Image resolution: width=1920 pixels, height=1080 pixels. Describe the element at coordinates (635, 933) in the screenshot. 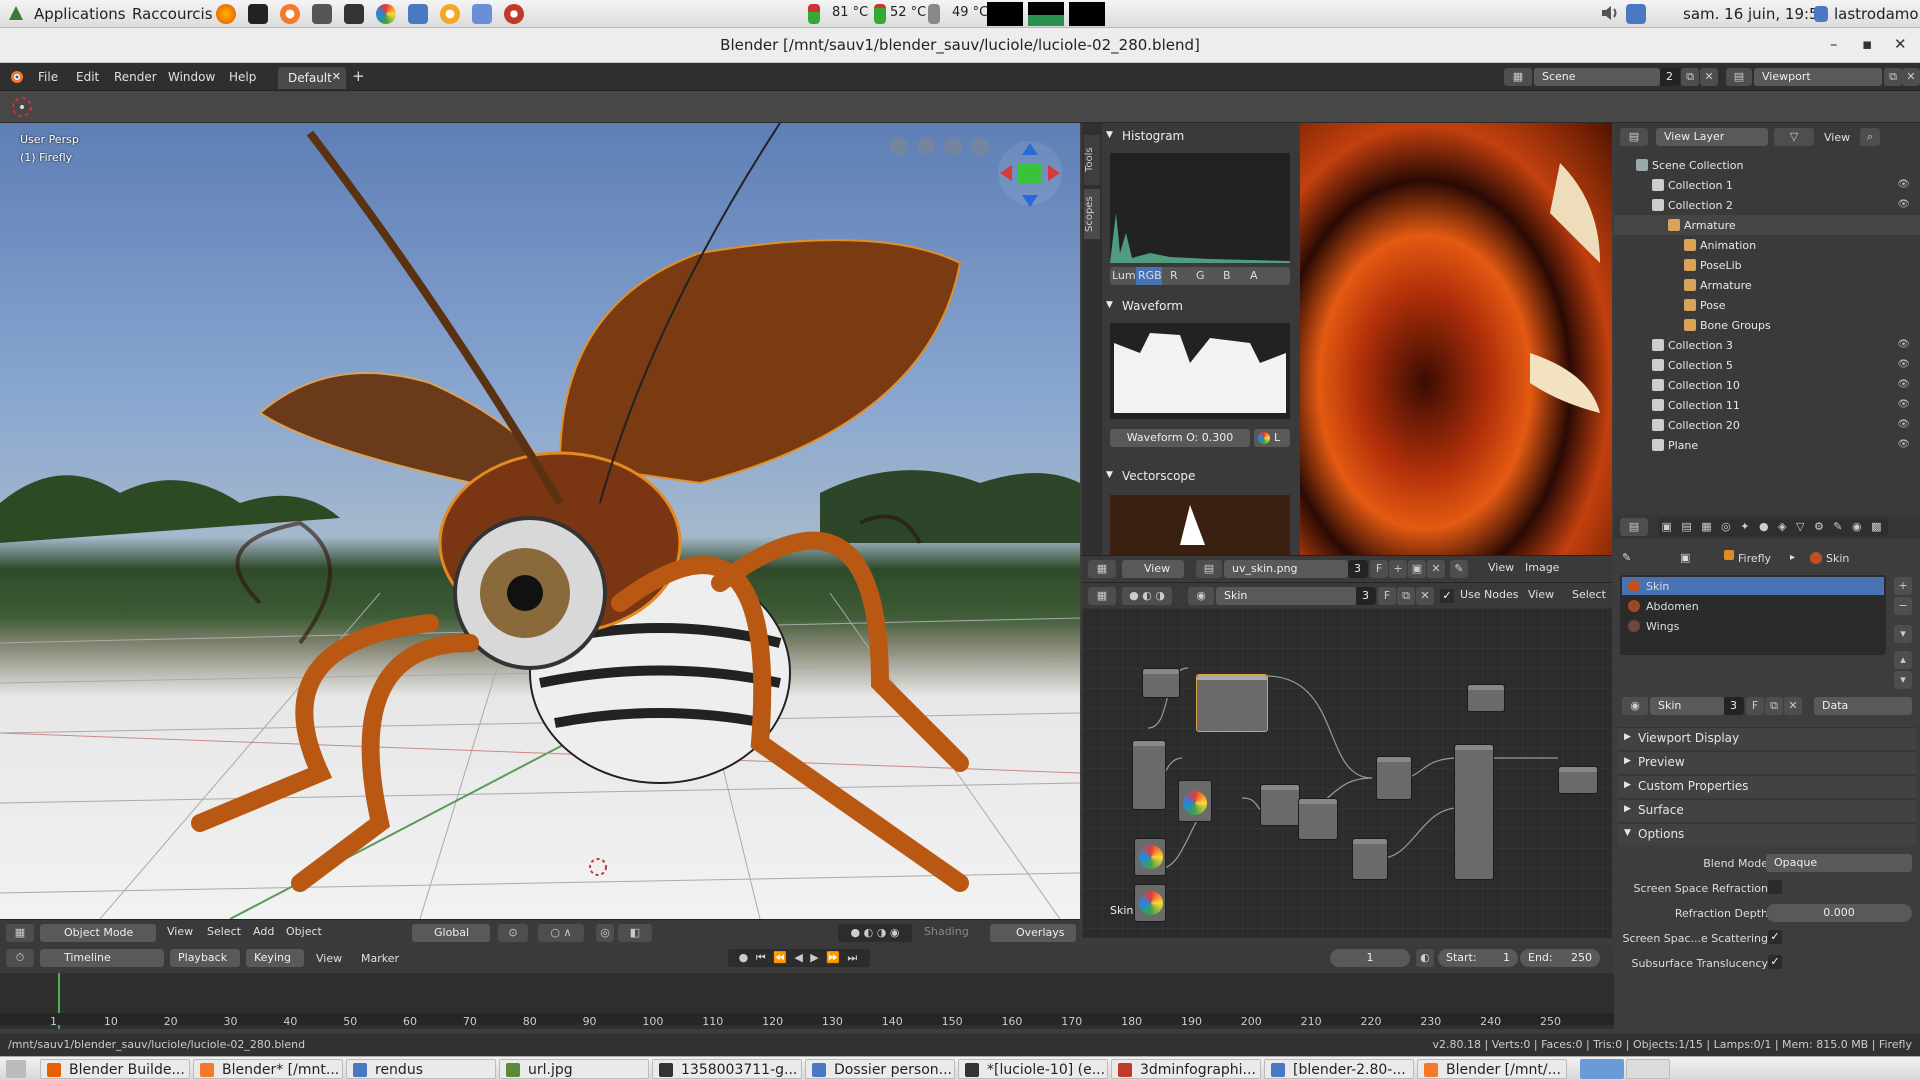

I see `xray-icon: ◧` at that location.